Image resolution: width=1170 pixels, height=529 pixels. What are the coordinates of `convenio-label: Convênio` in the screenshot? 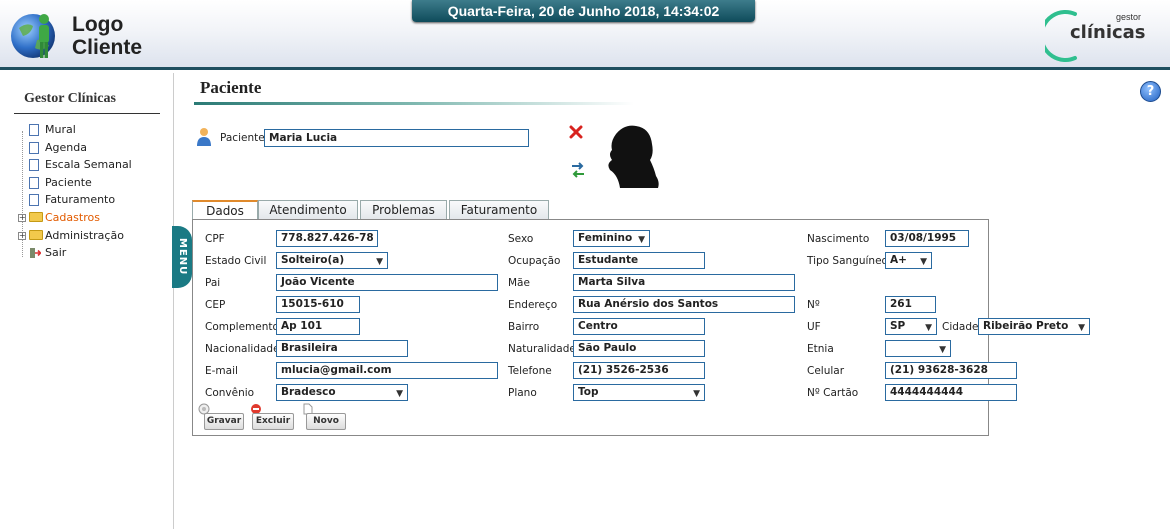 It's located at (230, 393).